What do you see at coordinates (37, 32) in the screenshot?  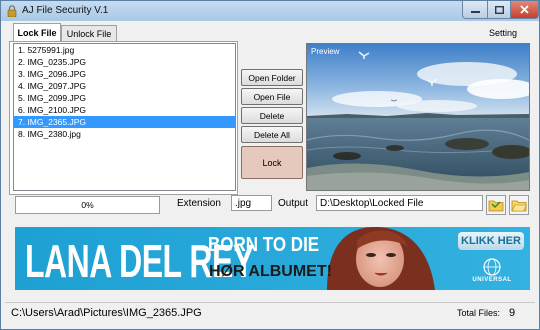 I see `tab-lock-file: Lock File` at bounding box center [37, 32].